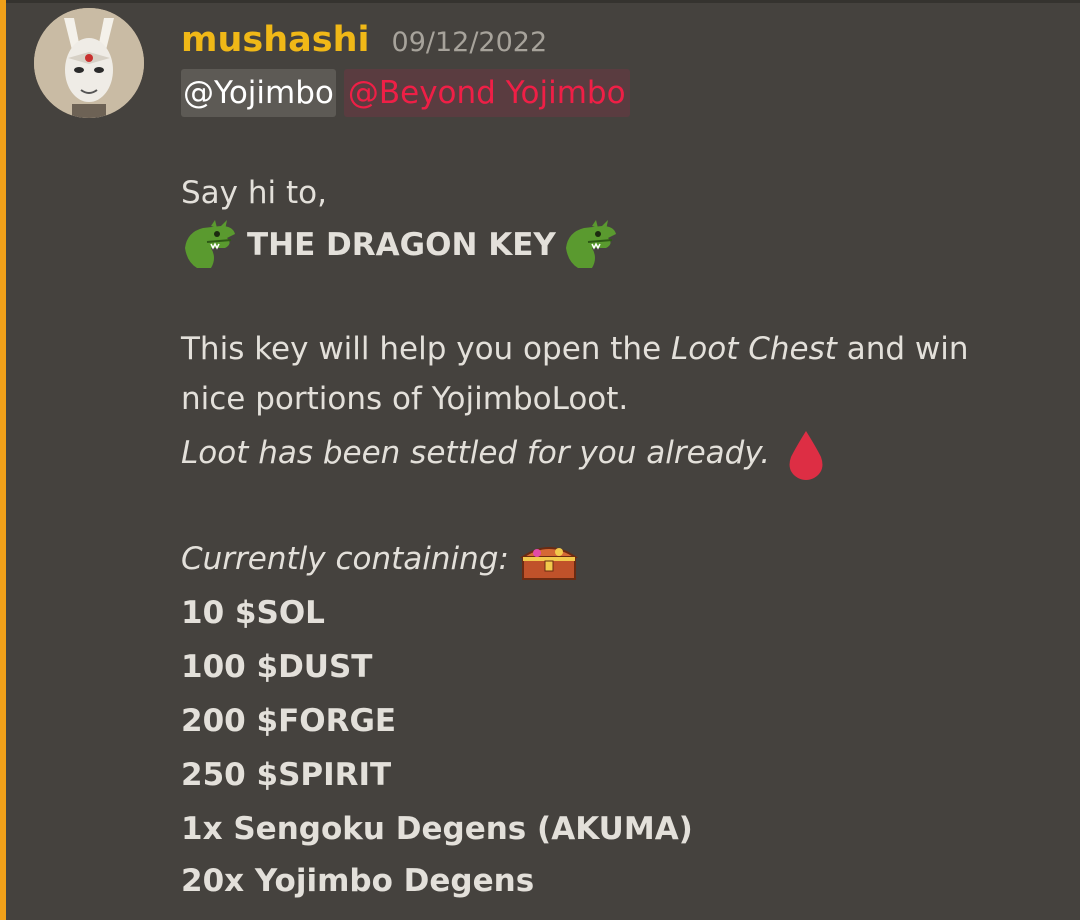 This screenshot has width=1080, height=920. I want to click on loot-item: 1x Sengoku Degens (AKUMA), so click(437, 829).